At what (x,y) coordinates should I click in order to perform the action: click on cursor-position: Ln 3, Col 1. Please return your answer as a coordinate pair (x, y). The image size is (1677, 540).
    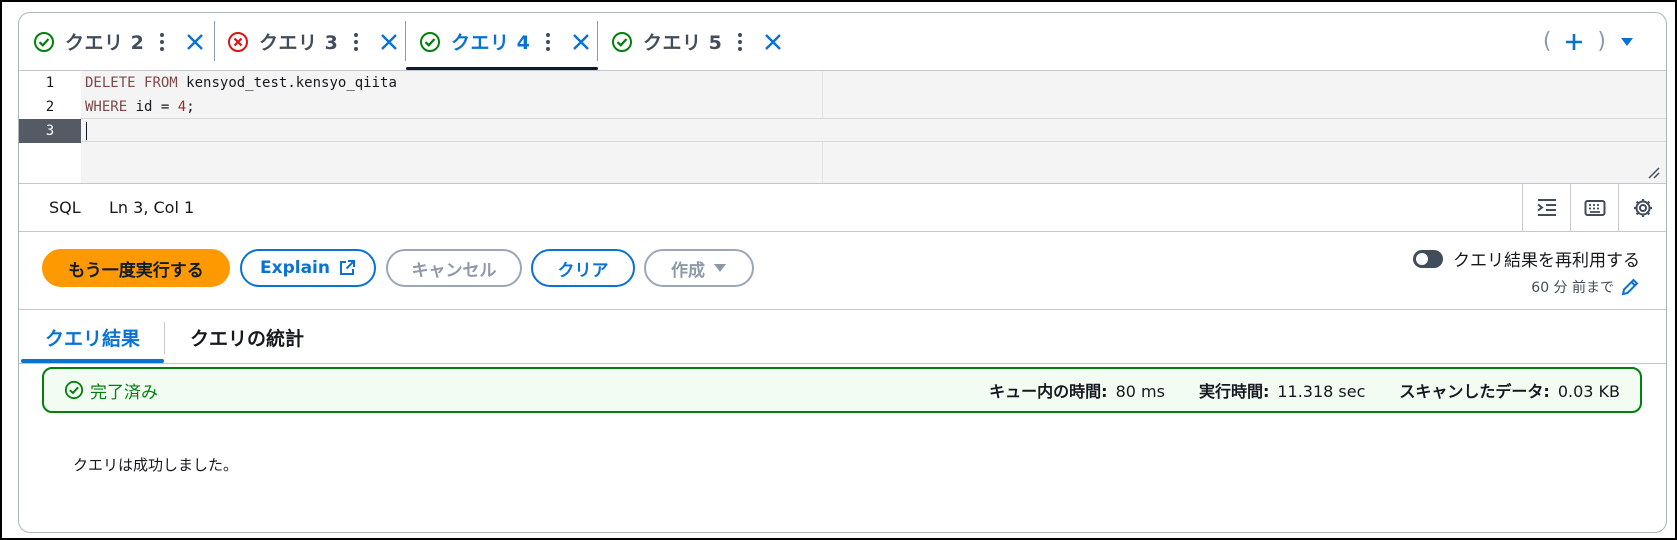
    Looking at the image, I should click on (152, 207).